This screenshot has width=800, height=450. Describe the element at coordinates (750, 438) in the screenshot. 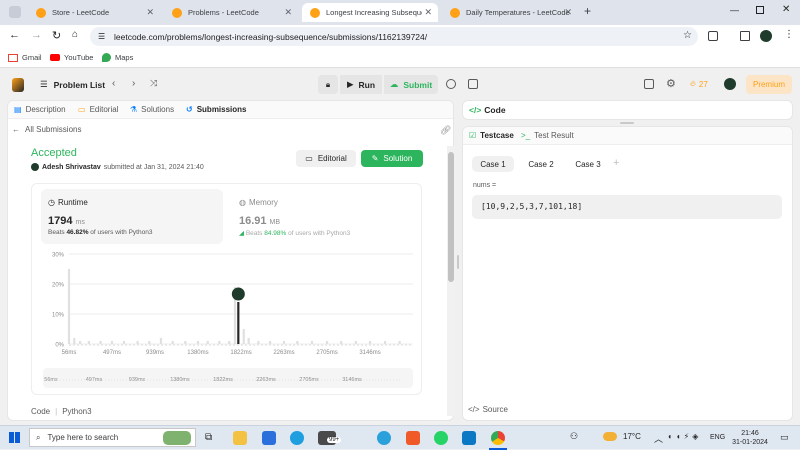

I see `clock: 21:46 31-01-2024` at that location.